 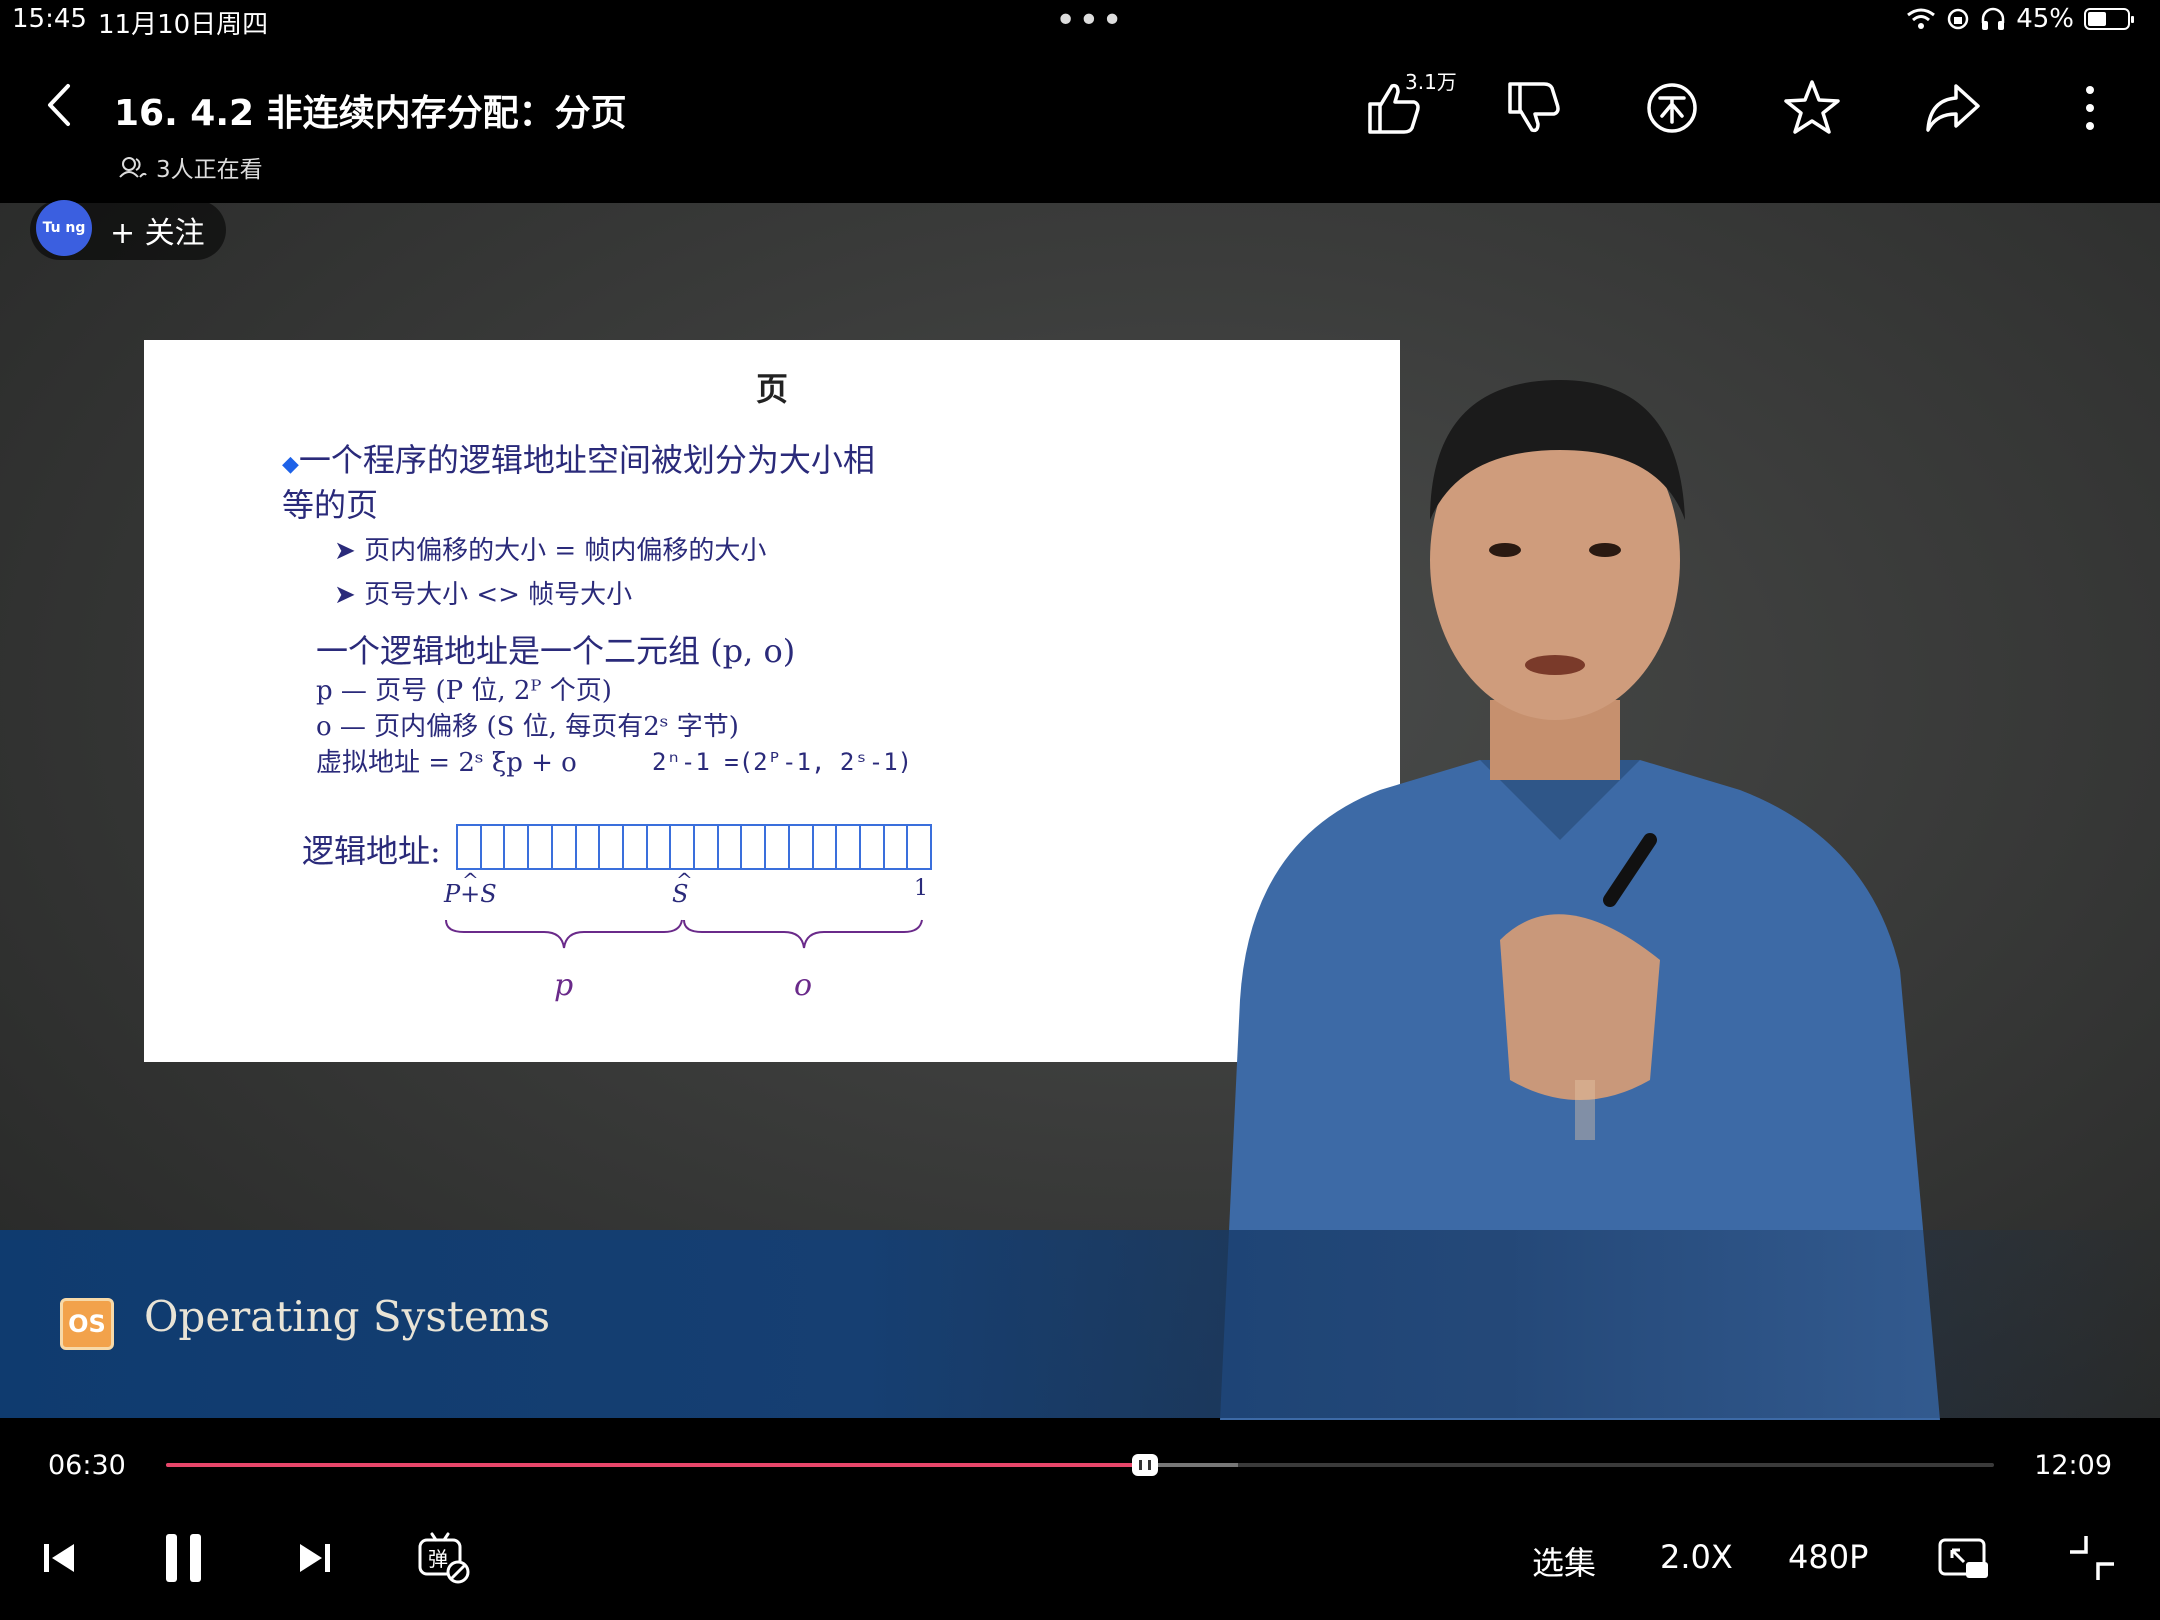 I want to click on status-time: 15:45, so click(x=49, y=19).